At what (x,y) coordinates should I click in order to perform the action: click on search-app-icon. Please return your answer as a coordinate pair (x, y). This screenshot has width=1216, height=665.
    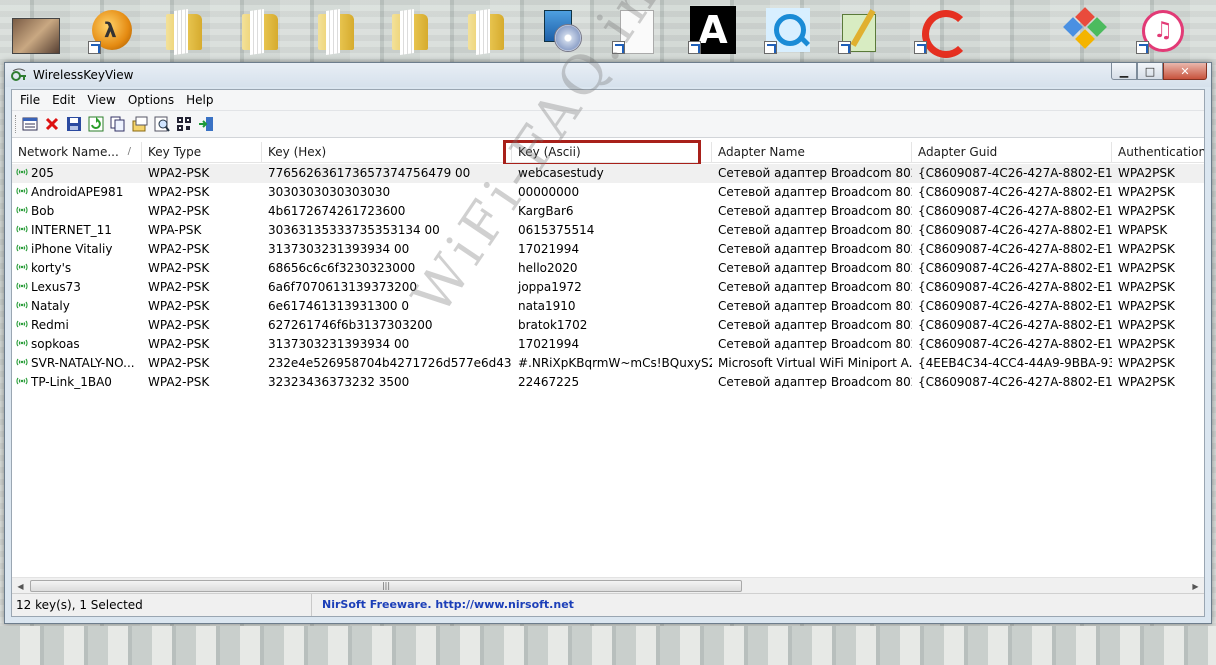
    Looking at the image, I should click on (788, 30).